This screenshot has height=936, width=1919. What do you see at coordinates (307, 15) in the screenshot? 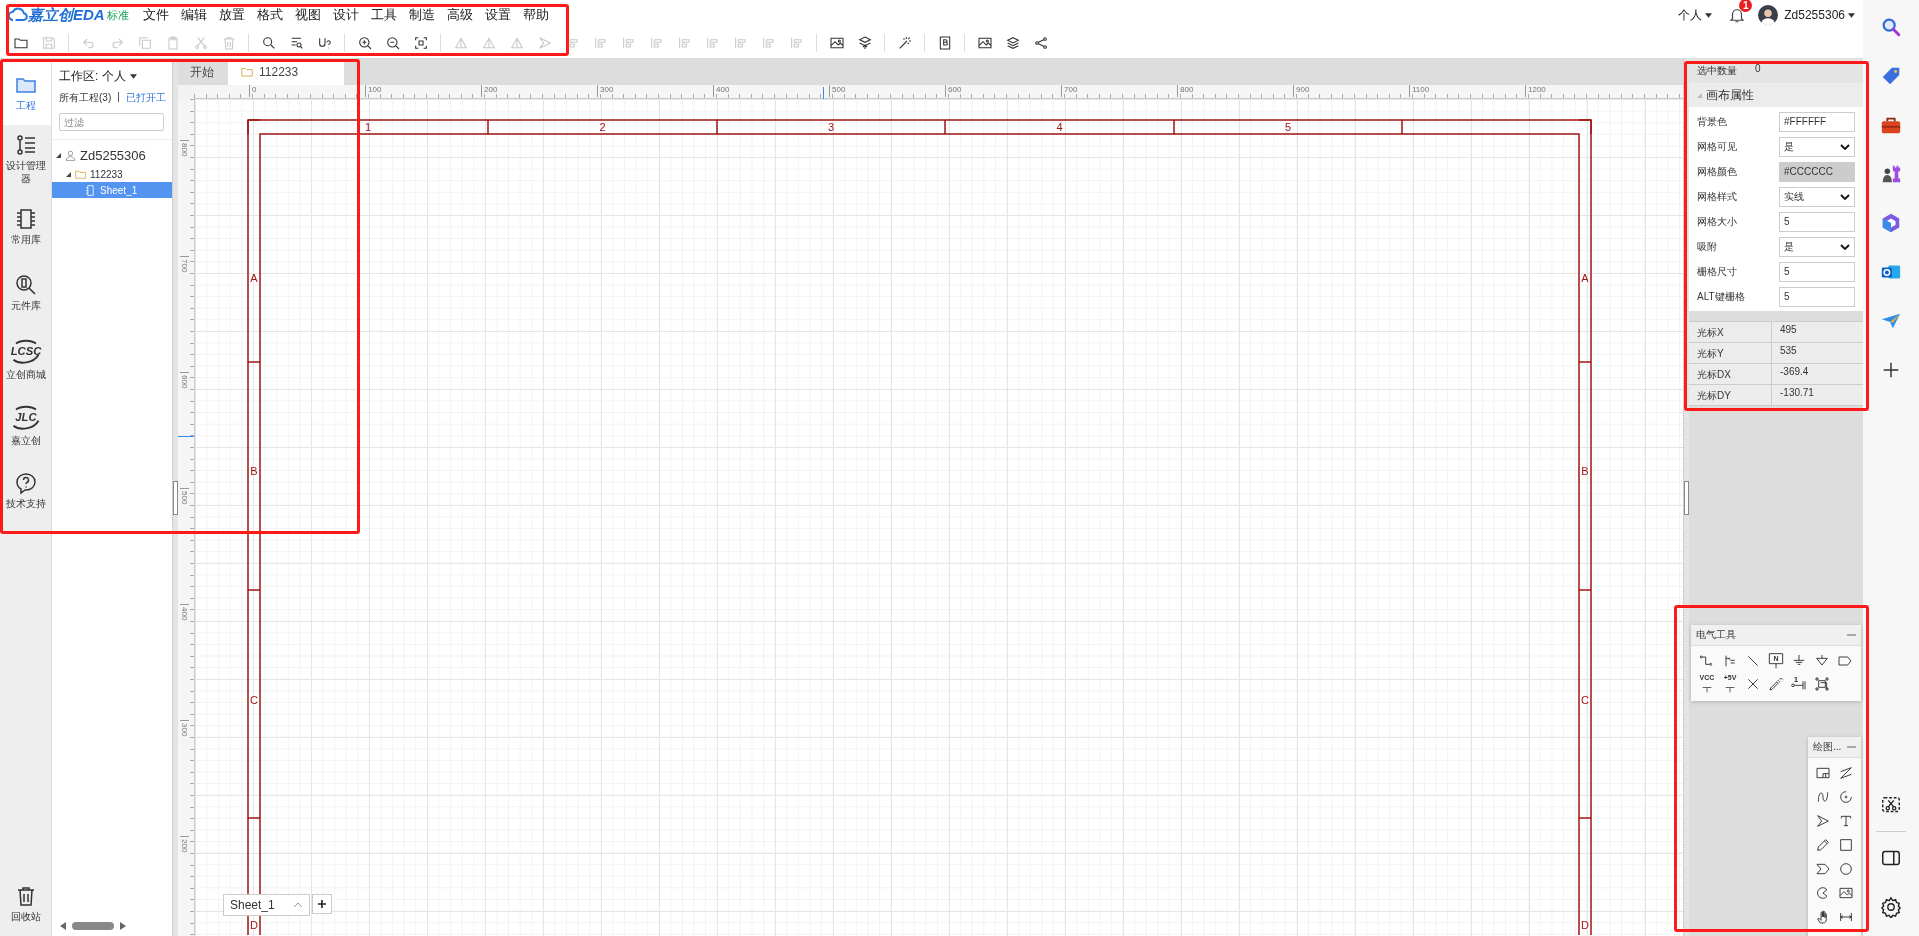
I see `menu-item: 视图` at bounding box center [307, 15].